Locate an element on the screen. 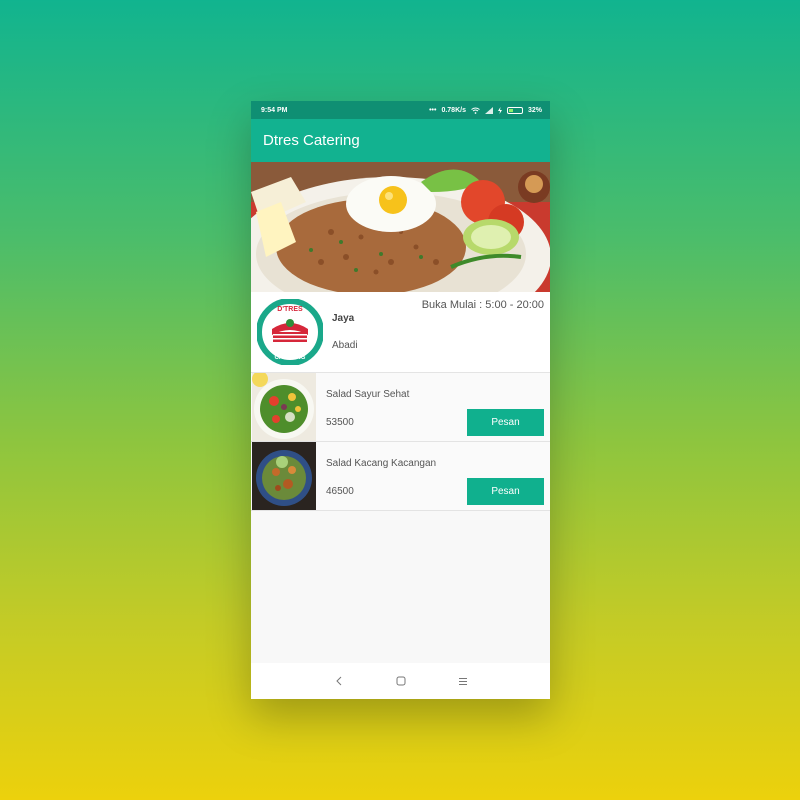 The width and height of the screenshot is (800, 800). hero-banner is located at coordinates (400, 227).